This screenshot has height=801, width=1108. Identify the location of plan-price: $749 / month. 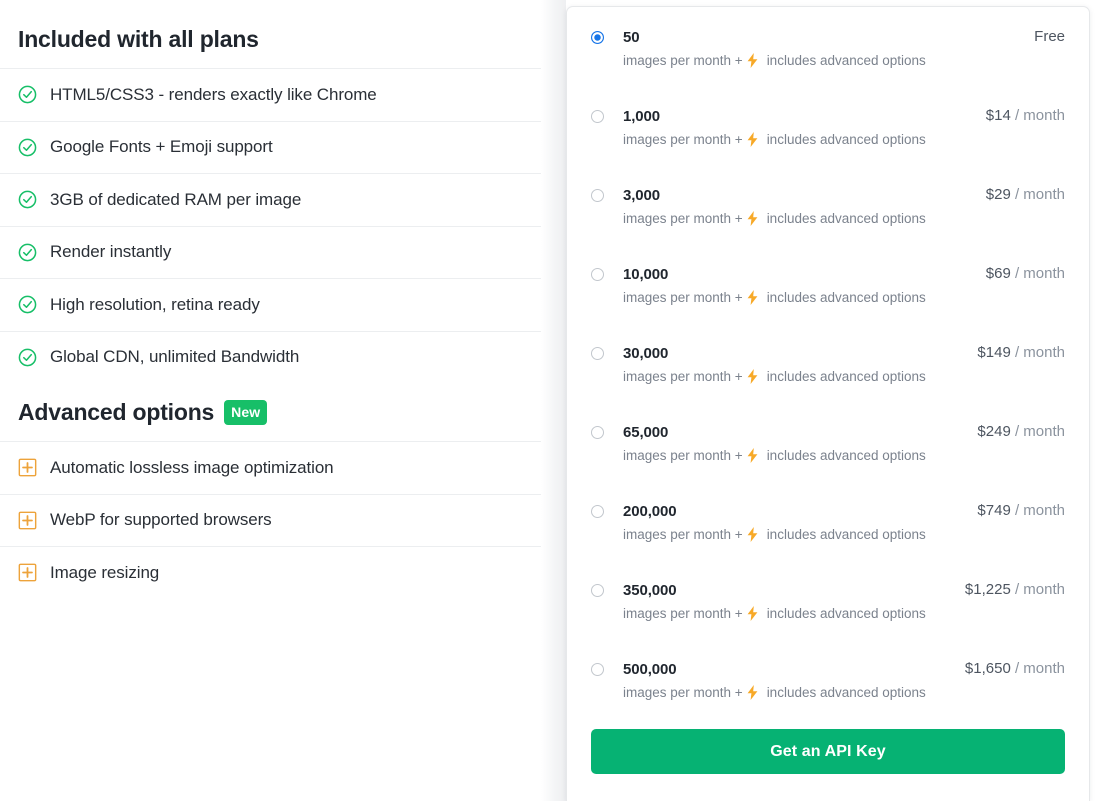
(1021, 511).